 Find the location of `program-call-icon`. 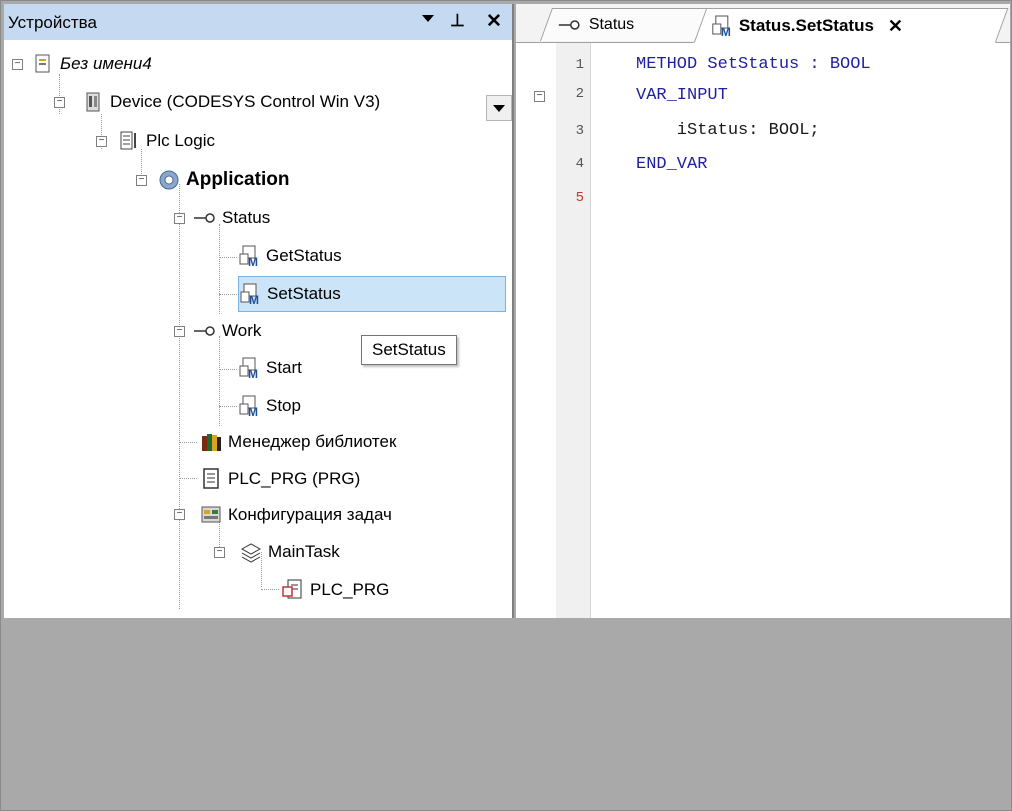

program-call-icon is located at coordinates (293, 590).